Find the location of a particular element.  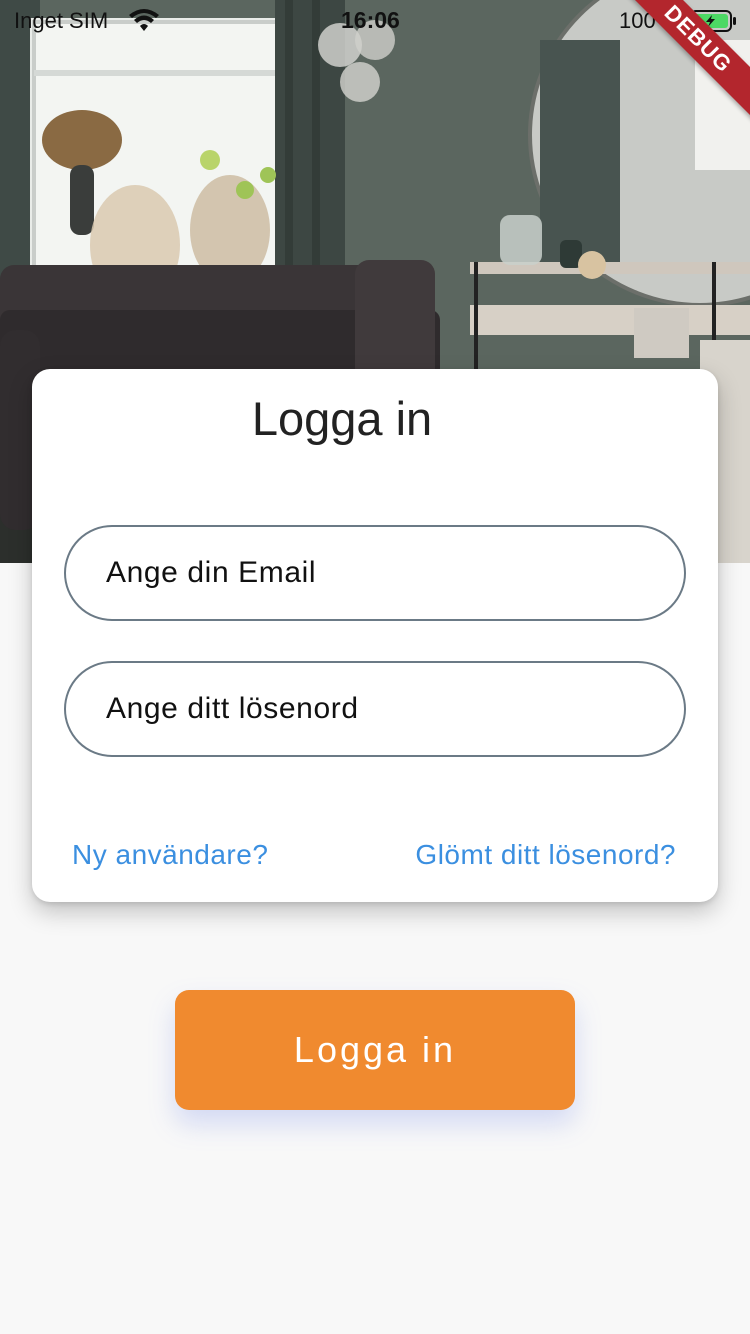

email-field is located at coordinates (375, 573).